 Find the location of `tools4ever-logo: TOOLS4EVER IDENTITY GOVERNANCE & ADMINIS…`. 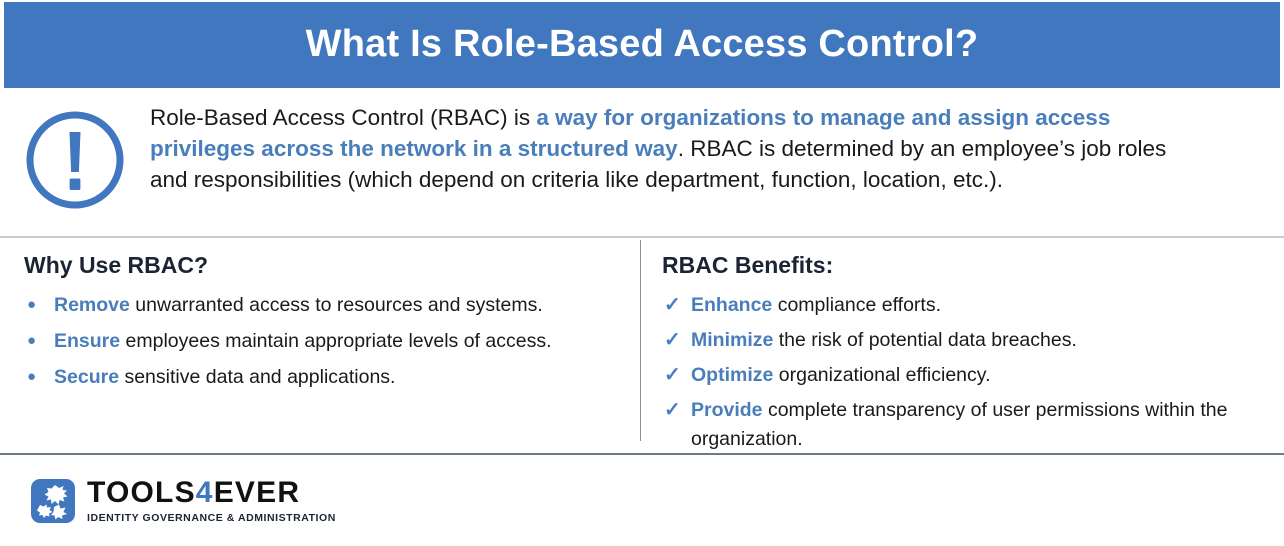

tools4ever-logo: TOOLS4EVER IDENTITY GOVERNANCE & ADMINIS… is located at coordinates (168, 499).